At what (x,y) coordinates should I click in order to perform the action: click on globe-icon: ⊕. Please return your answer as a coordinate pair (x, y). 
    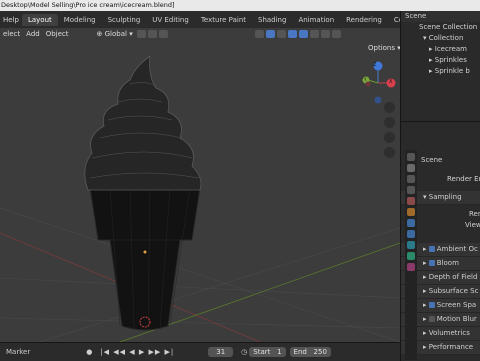
    Looking at the image, I should click on (100, 34).